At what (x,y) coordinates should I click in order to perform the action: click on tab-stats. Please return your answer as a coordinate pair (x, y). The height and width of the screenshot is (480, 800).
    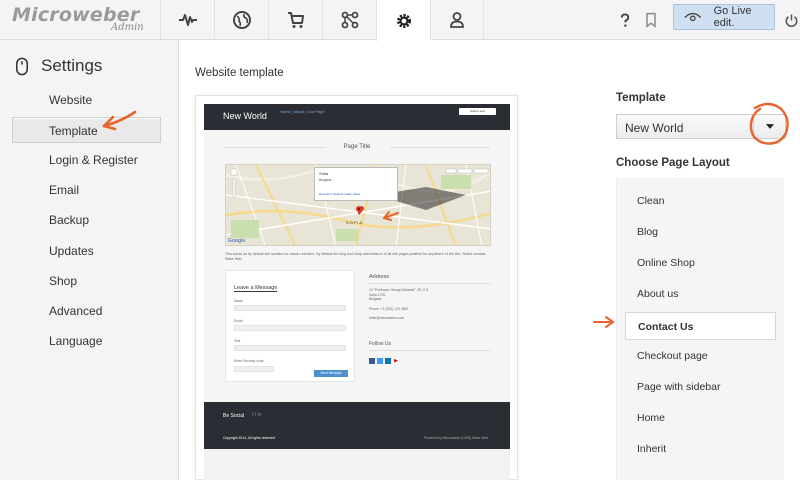
    Looking at the image, I should click on (187, 20).